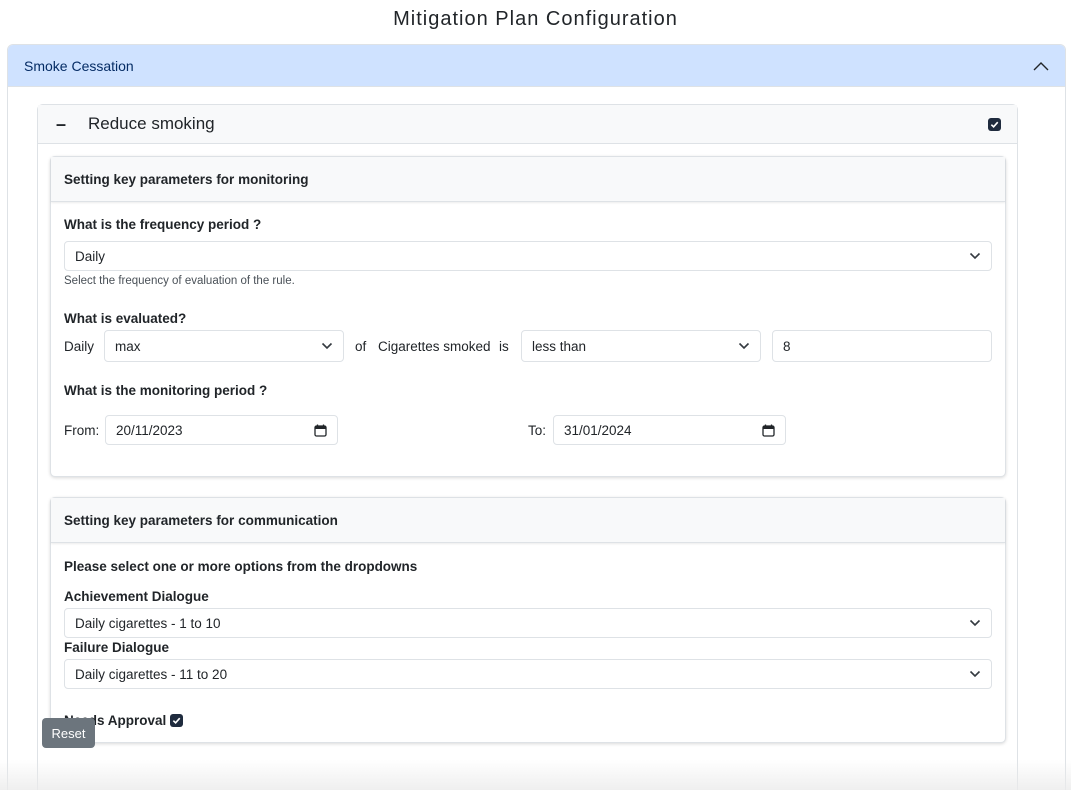 This screenshot has width=1071, height=790. Describe the element at coordinates (528, 520) in the screenshot. I see `communication-header: Setting key parameters for communication` at that location.